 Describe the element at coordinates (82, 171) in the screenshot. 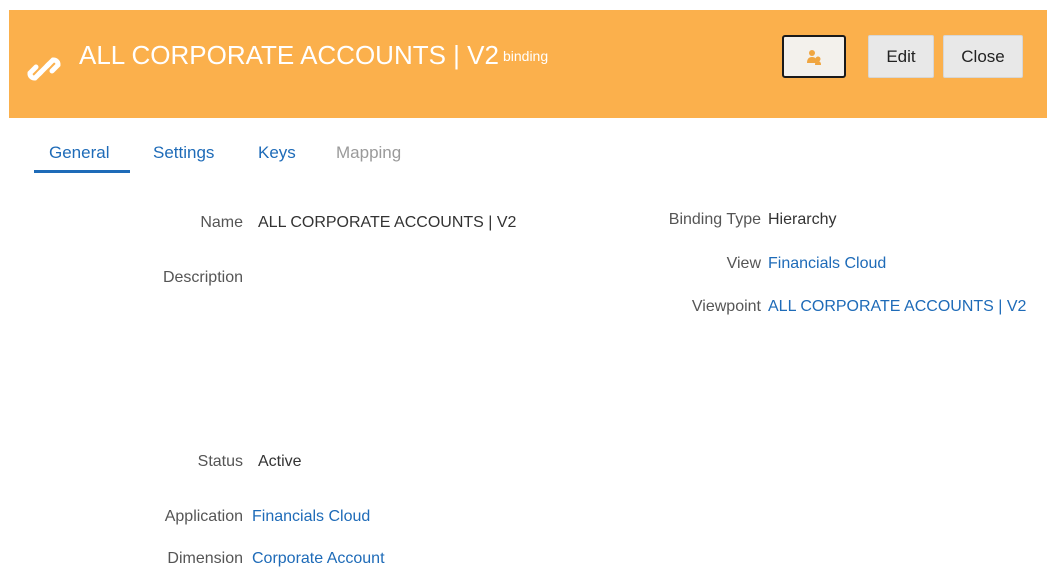

I see `active-tab-indicator` at that location.